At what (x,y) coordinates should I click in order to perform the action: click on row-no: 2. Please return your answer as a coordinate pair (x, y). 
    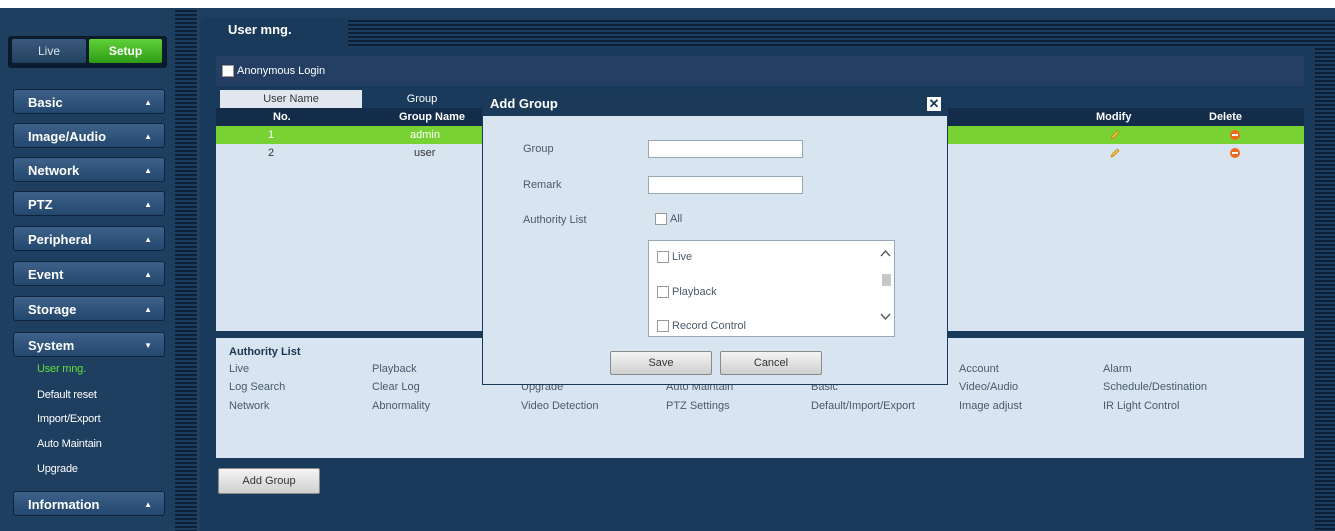
    Looking at the image, I should click on (271, 153).